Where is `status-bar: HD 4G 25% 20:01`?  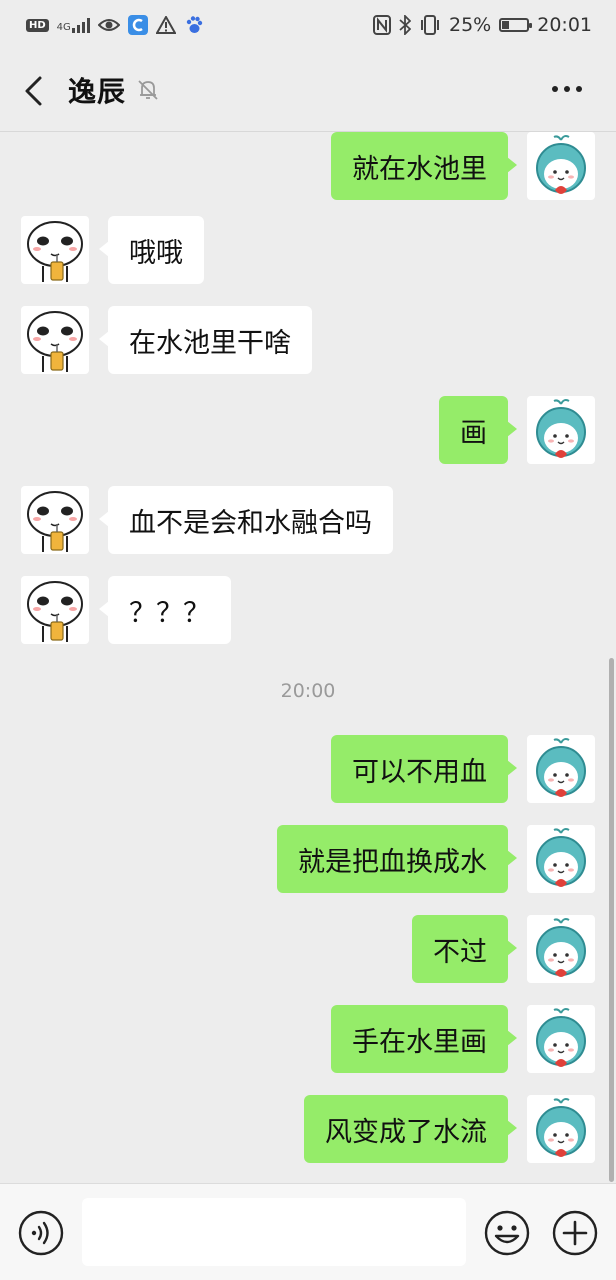 status-bar: HD 4G 25% 20:01 is located at coordinates (308, 25).